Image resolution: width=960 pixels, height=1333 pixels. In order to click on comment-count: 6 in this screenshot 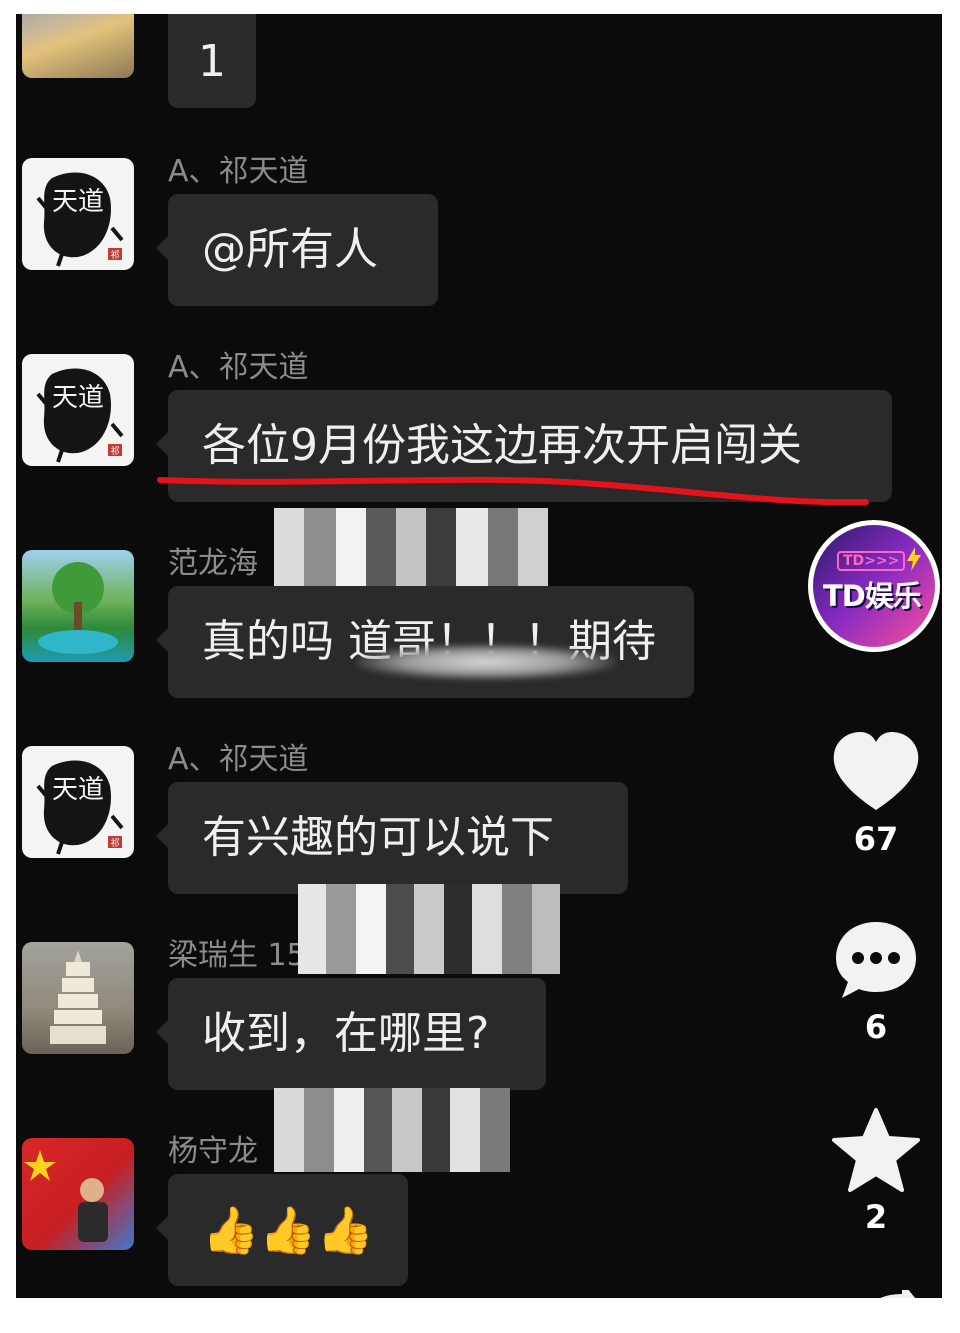, I will do `click(876, 1027)`.